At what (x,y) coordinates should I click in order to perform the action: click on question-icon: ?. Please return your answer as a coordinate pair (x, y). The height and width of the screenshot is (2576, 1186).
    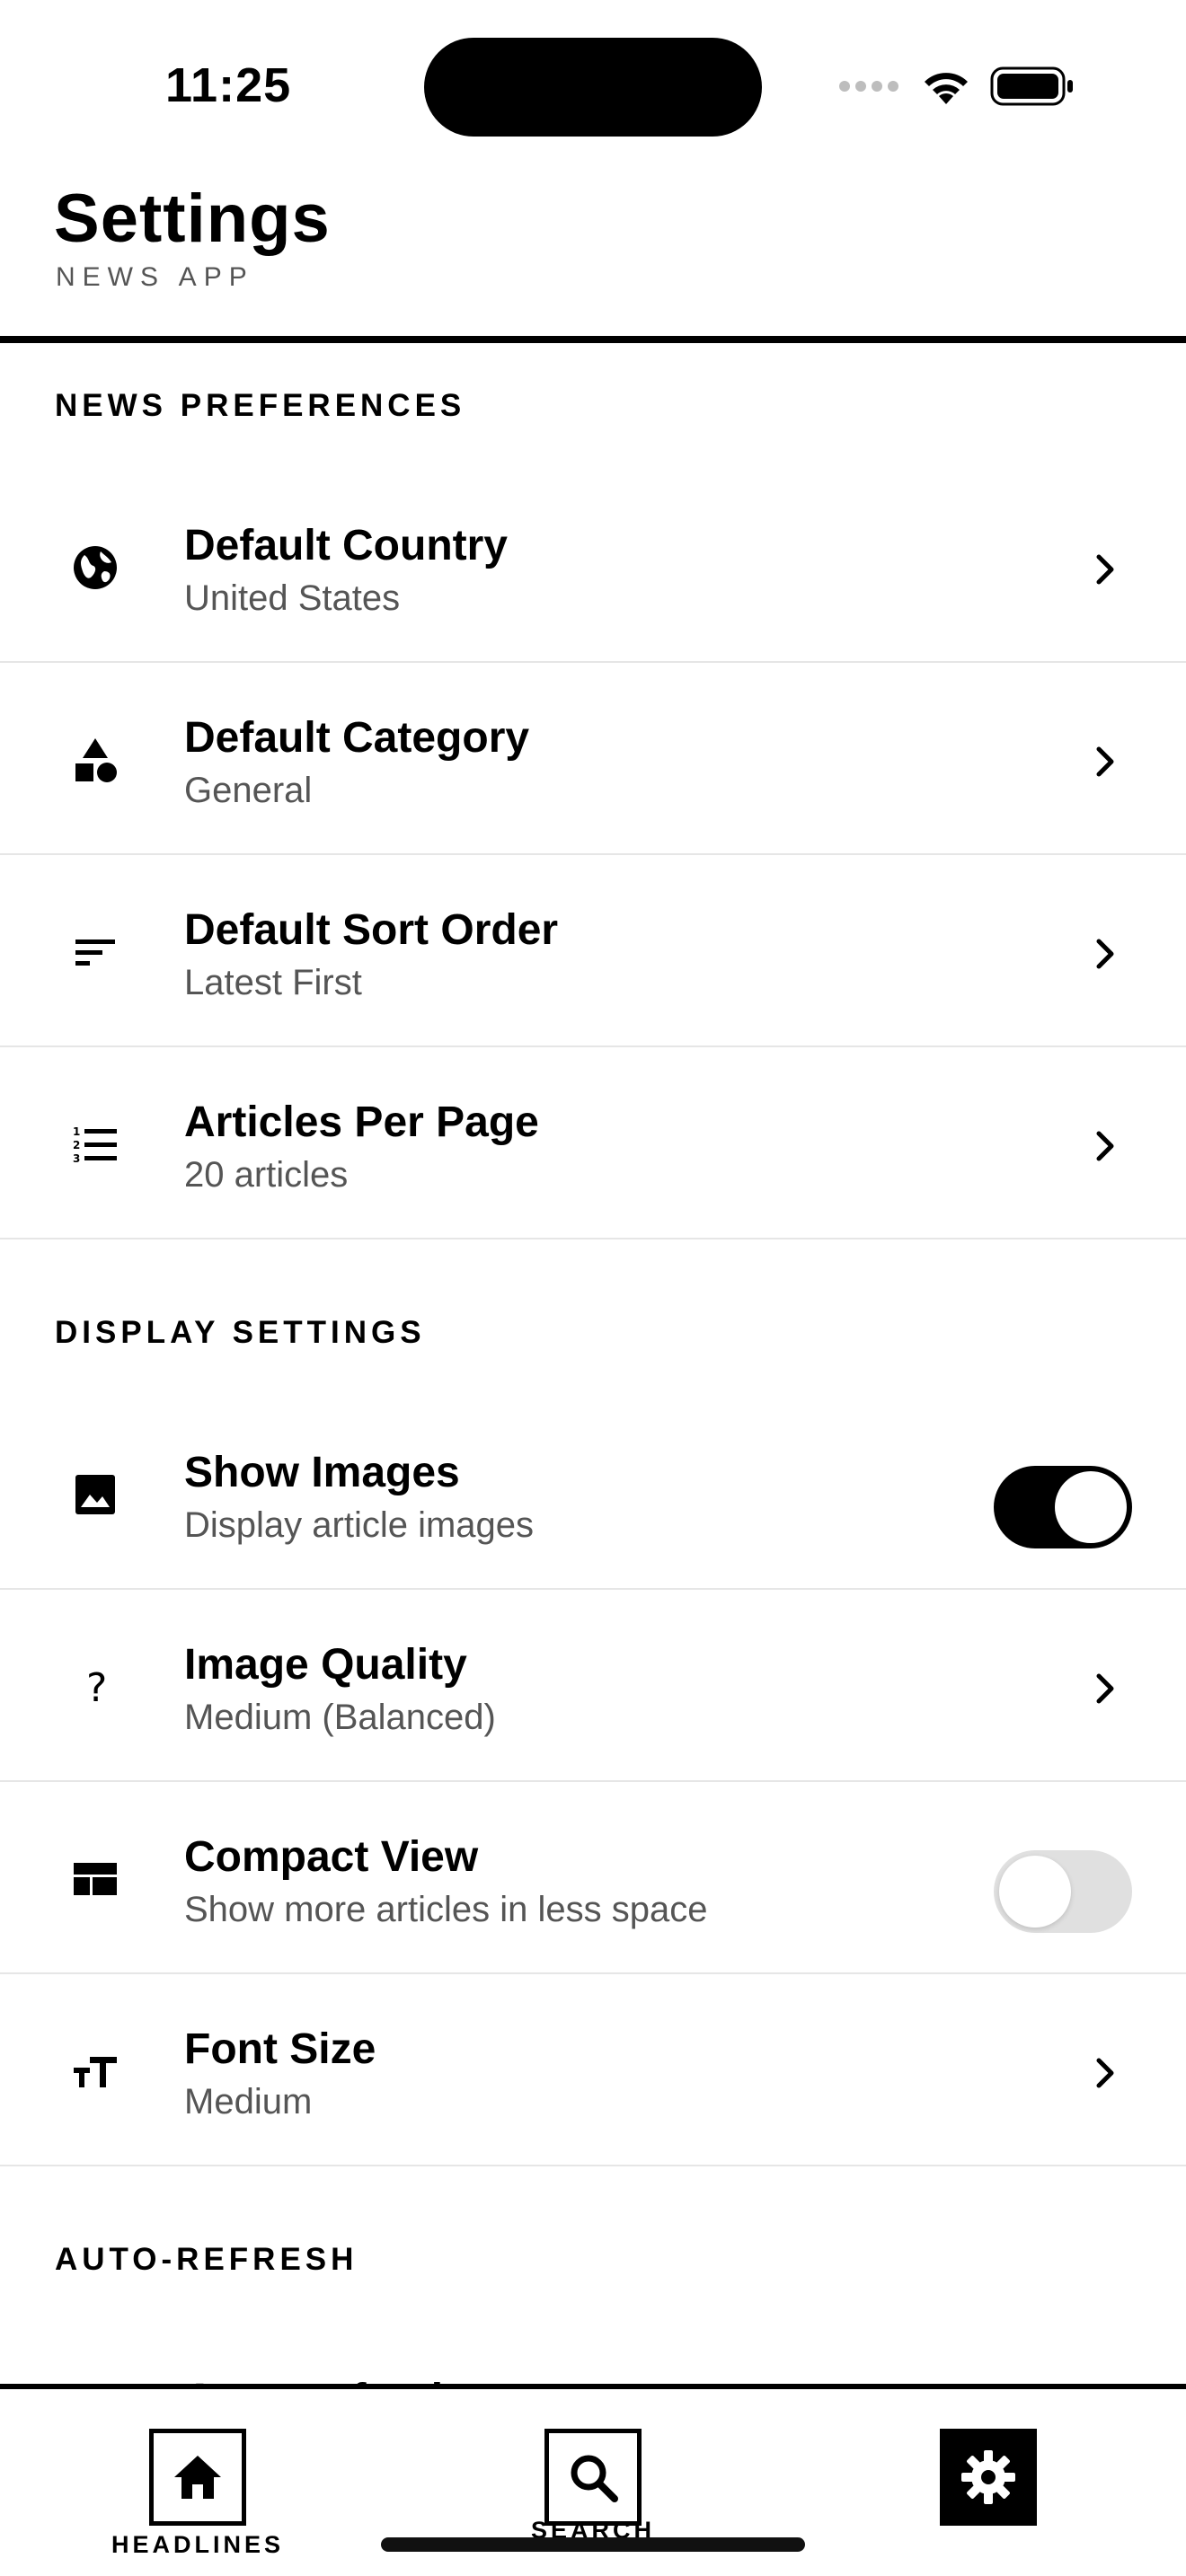
    Looking at the image, I should click on (95, 1687).